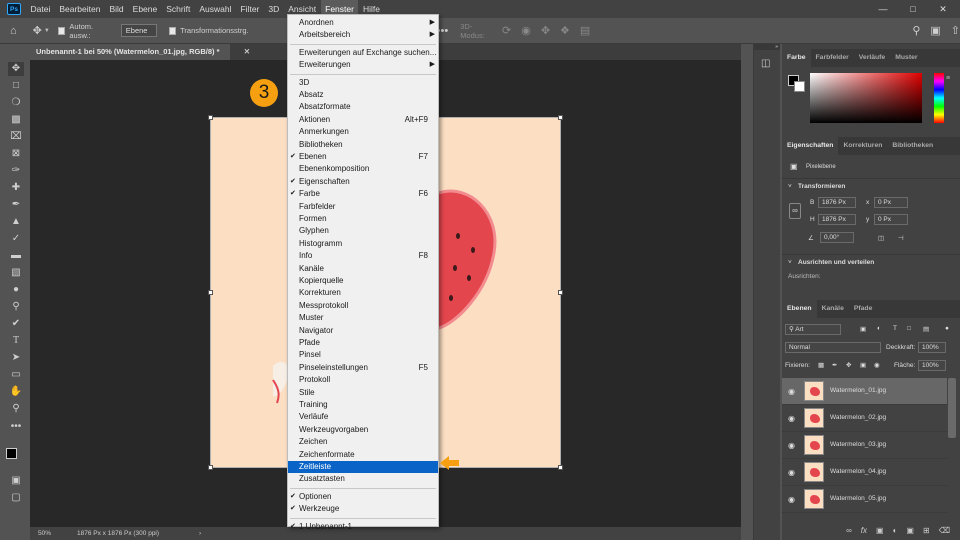  What do you see at coordinates (47, 31) in the screenshot?
I see `chevron-down-icon: ▼` at bounding box center [47, 31].